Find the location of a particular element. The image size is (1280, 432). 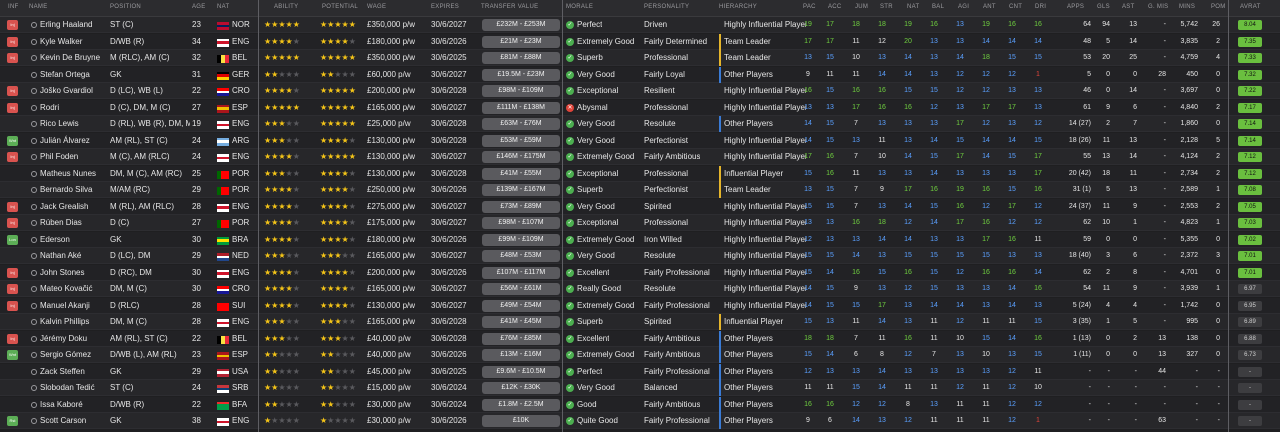

column-header: AST is located at coordinates (1128, 7).